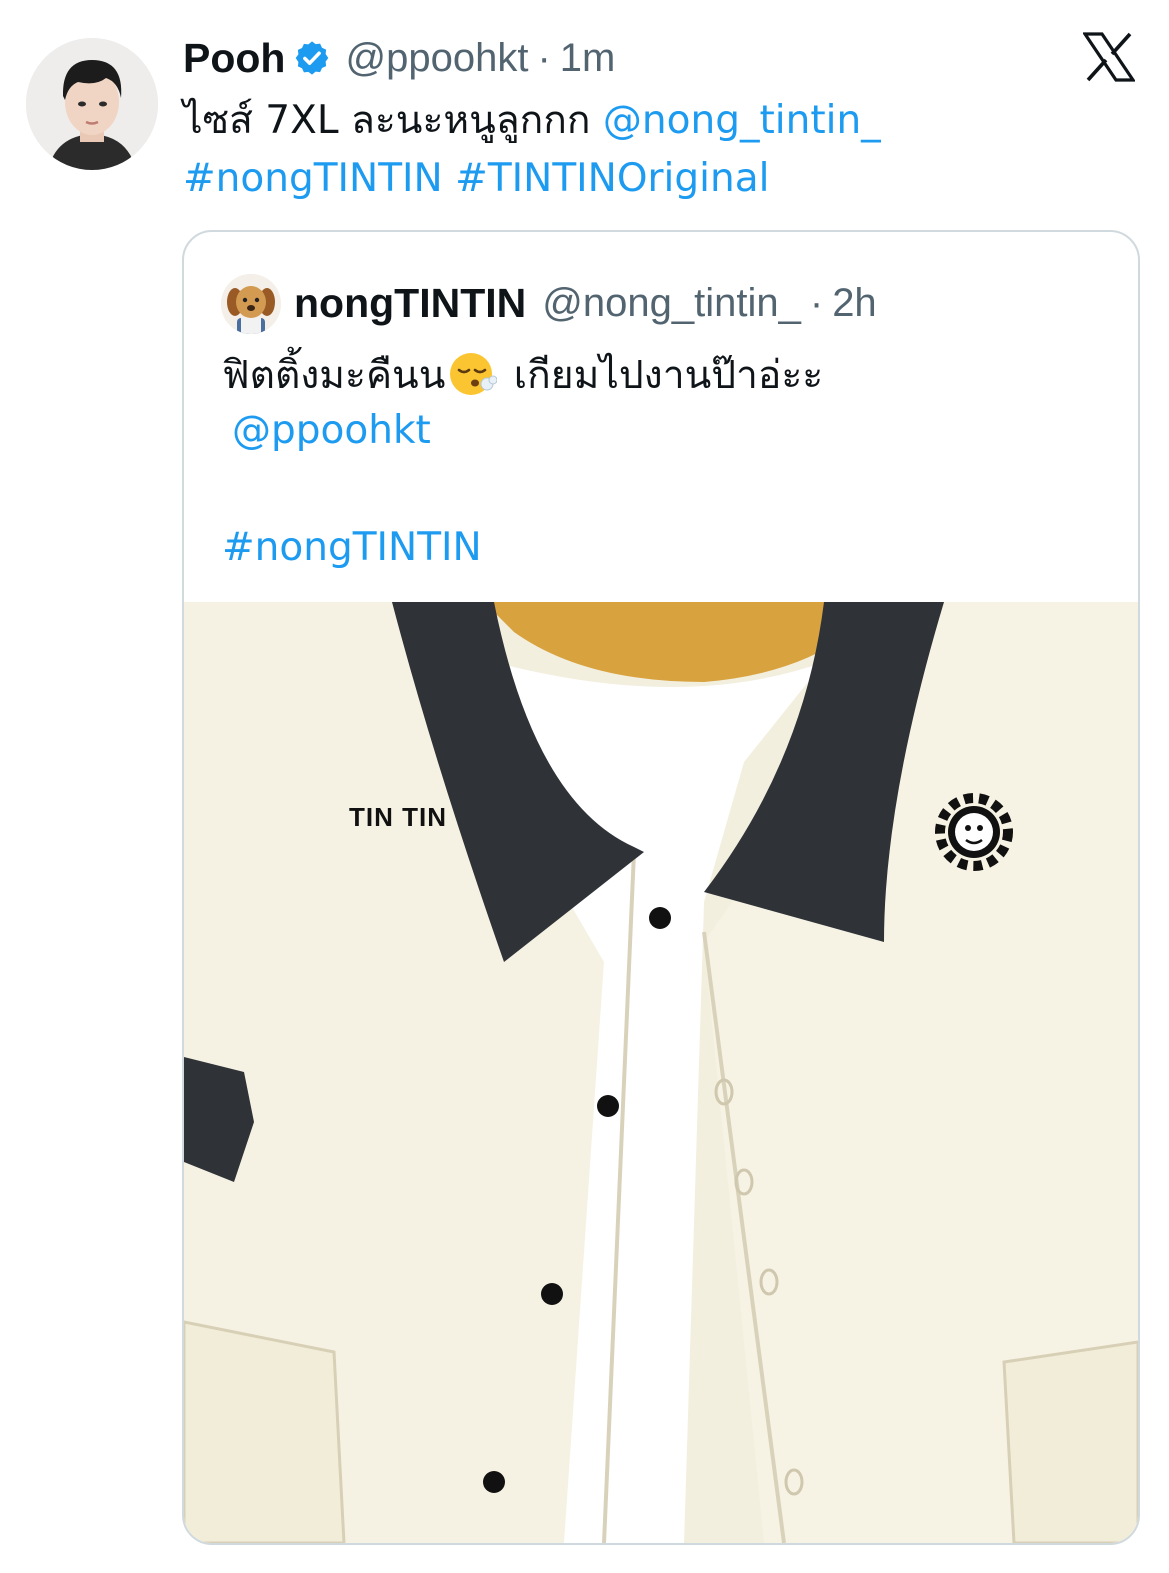 The height and width of the screenshot is (1573, 1169). Describe the element at coordinates (398, 817) in the screenshot. I see `shirt-embroidery-text: TIN TIN` at that location.